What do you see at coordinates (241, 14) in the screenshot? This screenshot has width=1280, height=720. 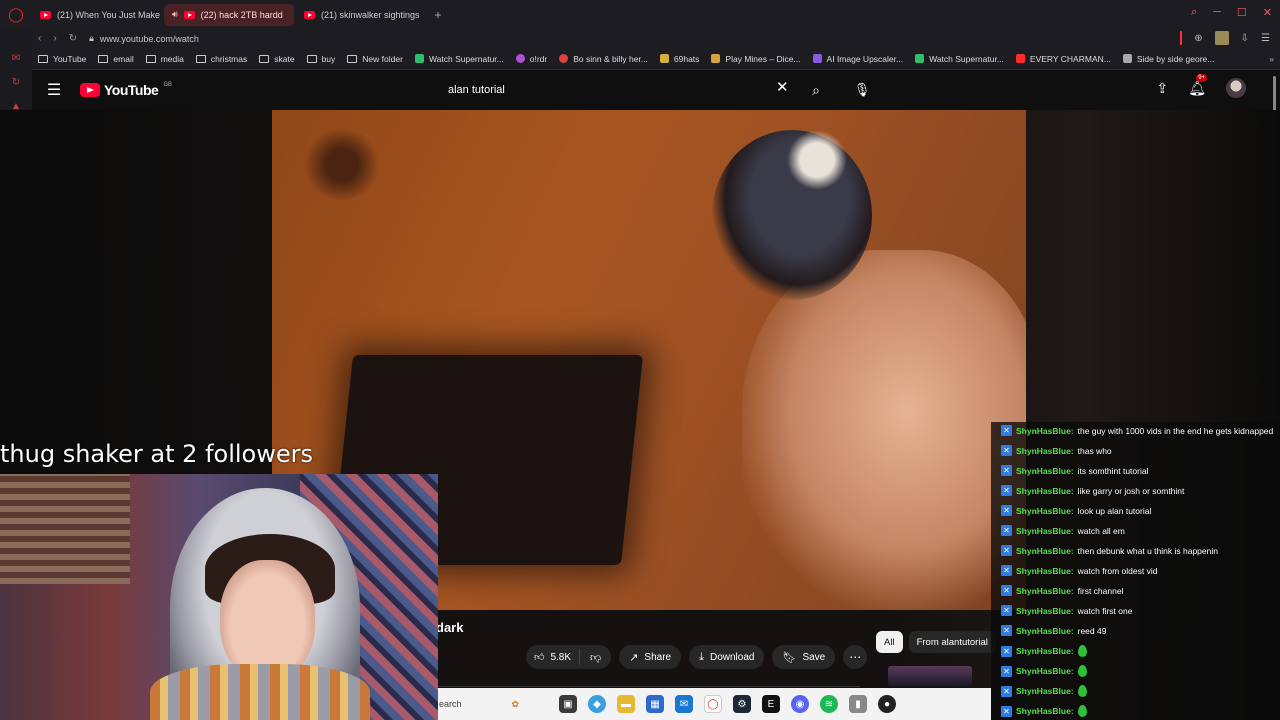 I see `tab-label: (22) hack 2TB hardd` at bounding box center [241, 14].